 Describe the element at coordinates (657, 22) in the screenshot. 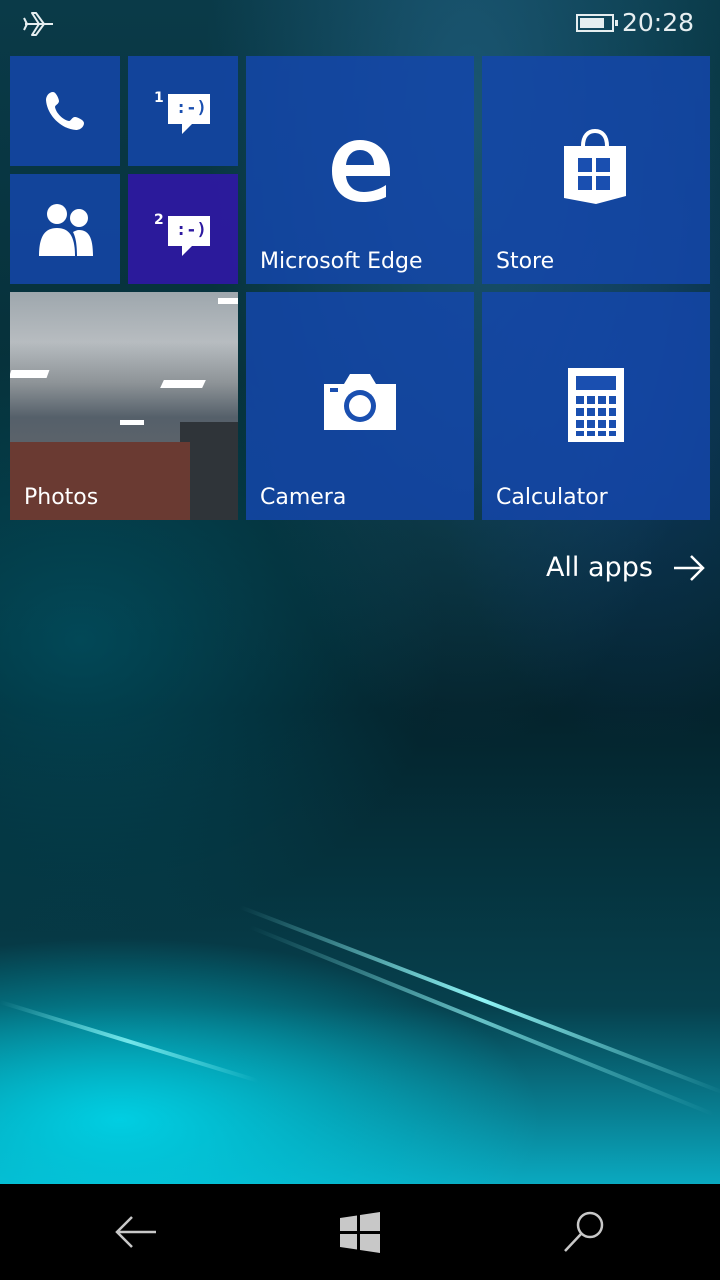

I see `status-time: 20:28` at that location.